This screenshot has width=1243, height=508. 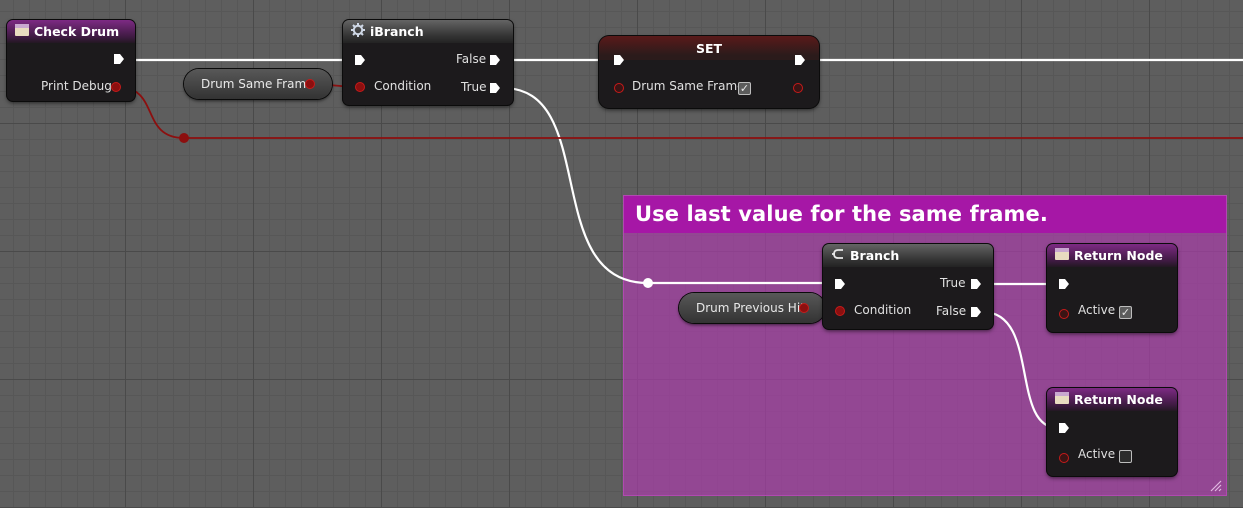 I want to click on node-title: iBranch, so click(x=397, y=31).